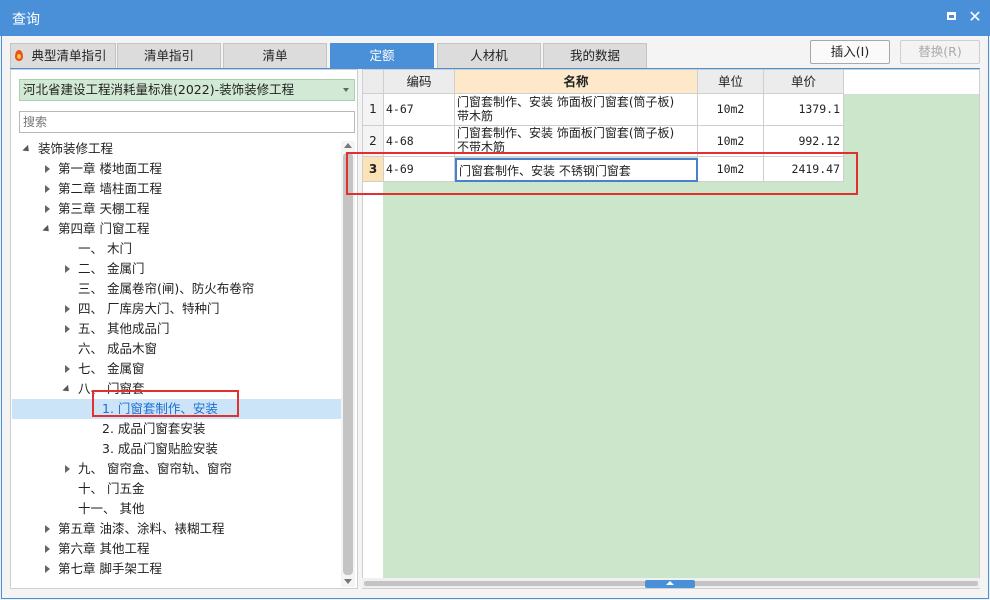  I want to click on tree-node: 二、 金属门, so click(177, 269).